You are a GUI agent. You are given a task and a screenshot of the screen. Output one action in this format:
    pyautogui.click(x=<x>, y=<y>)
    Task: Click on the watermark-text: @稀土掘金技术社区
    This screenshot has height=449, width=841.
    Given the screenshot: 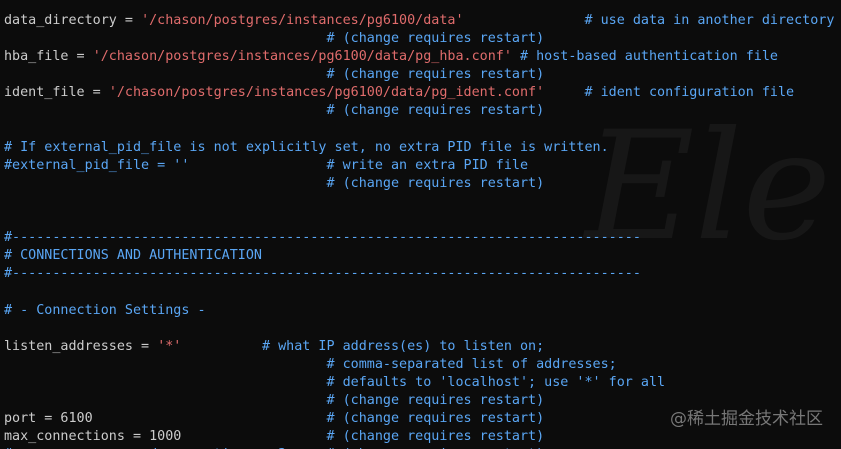 What is the action you would take?
    pyautogui.click(x=746, y=419)
    